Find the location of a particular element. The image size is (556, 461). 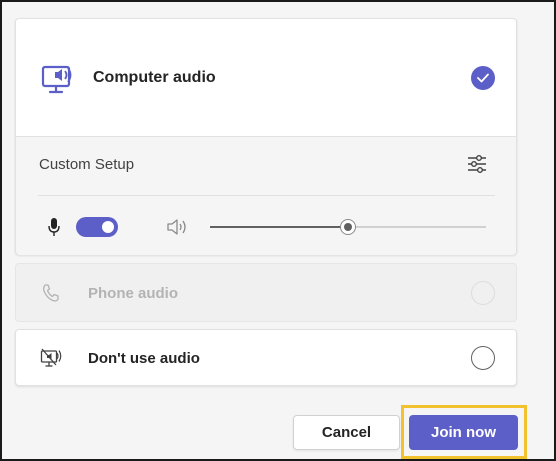

join-now-button: Join now is located at coordinates (463, 432).